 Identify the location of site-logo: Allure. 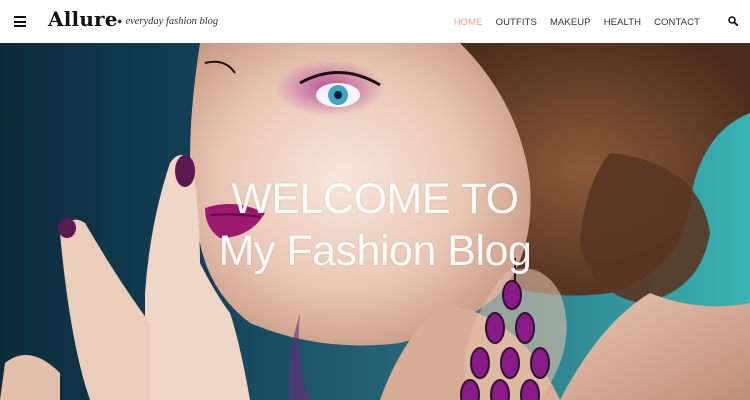
(83, 19).